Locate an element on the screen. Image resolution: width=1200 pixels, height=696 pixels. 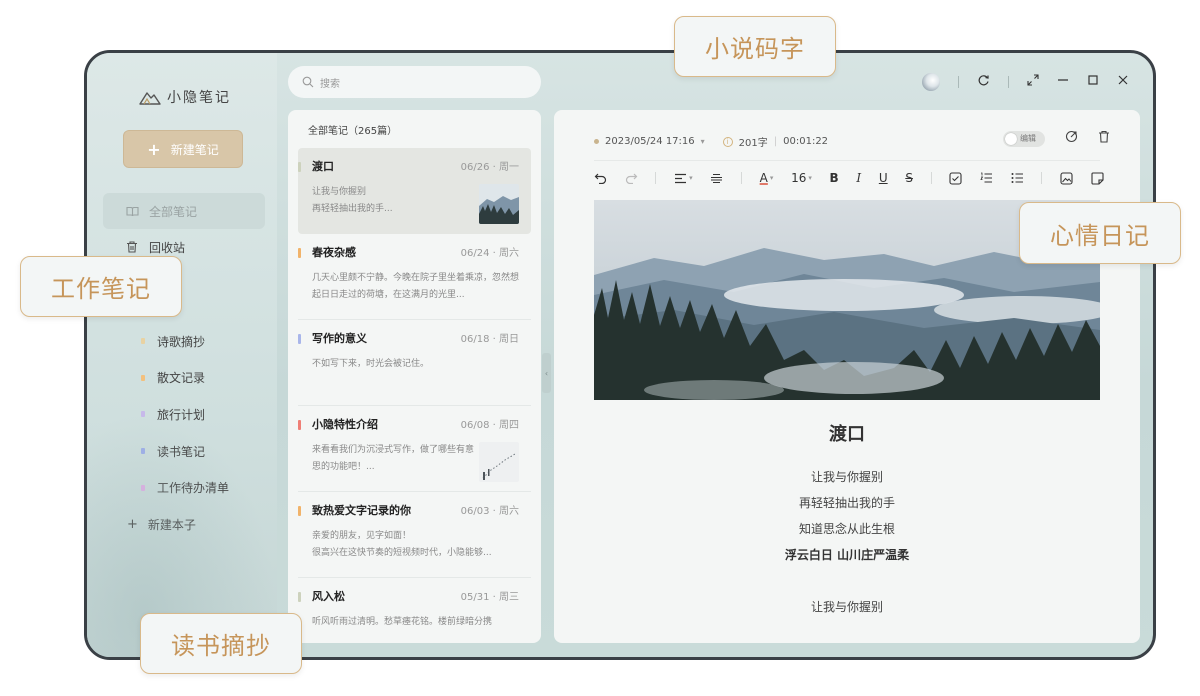
maximize-icon is located at coordinates (1093, 82).